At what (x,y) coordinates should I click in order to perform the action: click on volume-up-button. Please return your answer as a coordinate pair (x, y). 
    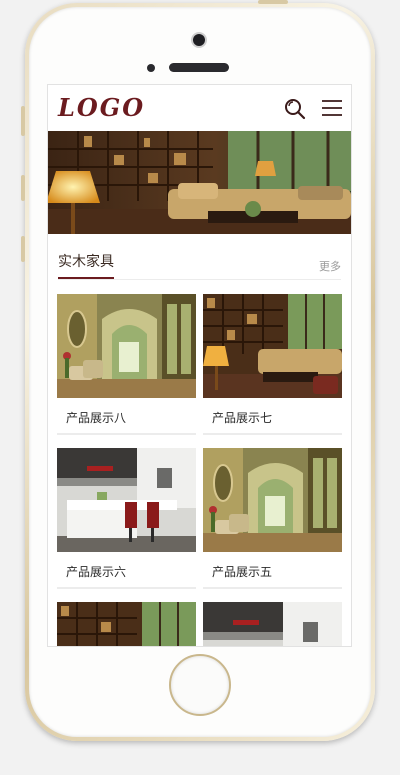
    Looking at the image, I should click on (23, 188).